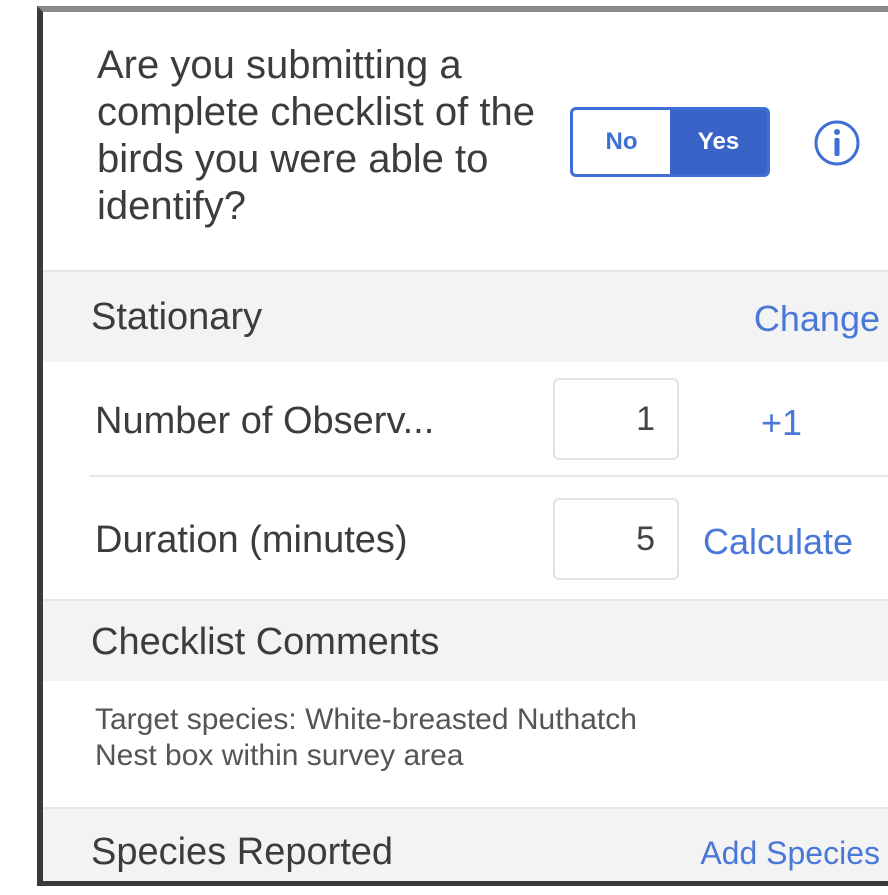 This screenshot has width=888, height=895. Describe the element at coordinates (616, 539) in the screenshot. I see `duration-input: 5` at that location.